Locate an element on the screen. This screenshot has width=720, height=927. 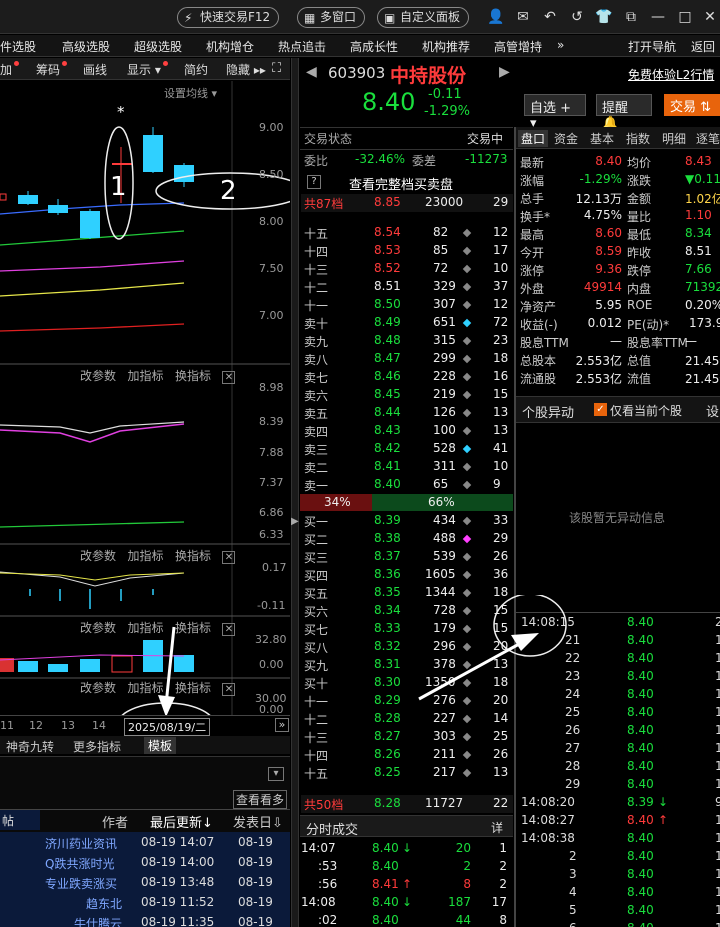
column-header-posted: 发表日⇩ is located at coordinates (258, 821).